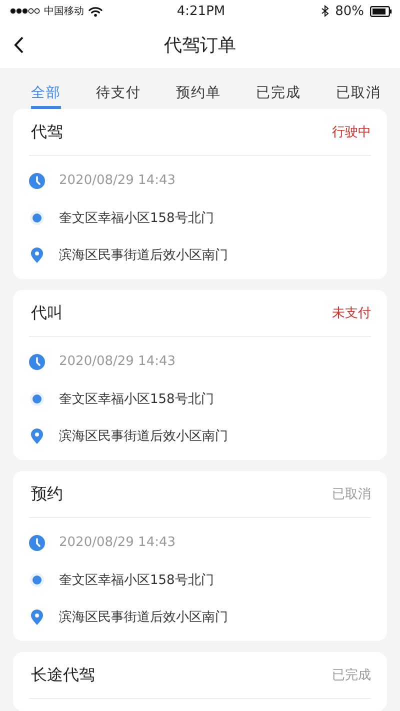 The image size is (400, 711). Describe the element at coordinates (381, 11) in the screenshot. I see `battery-icon` at that location.